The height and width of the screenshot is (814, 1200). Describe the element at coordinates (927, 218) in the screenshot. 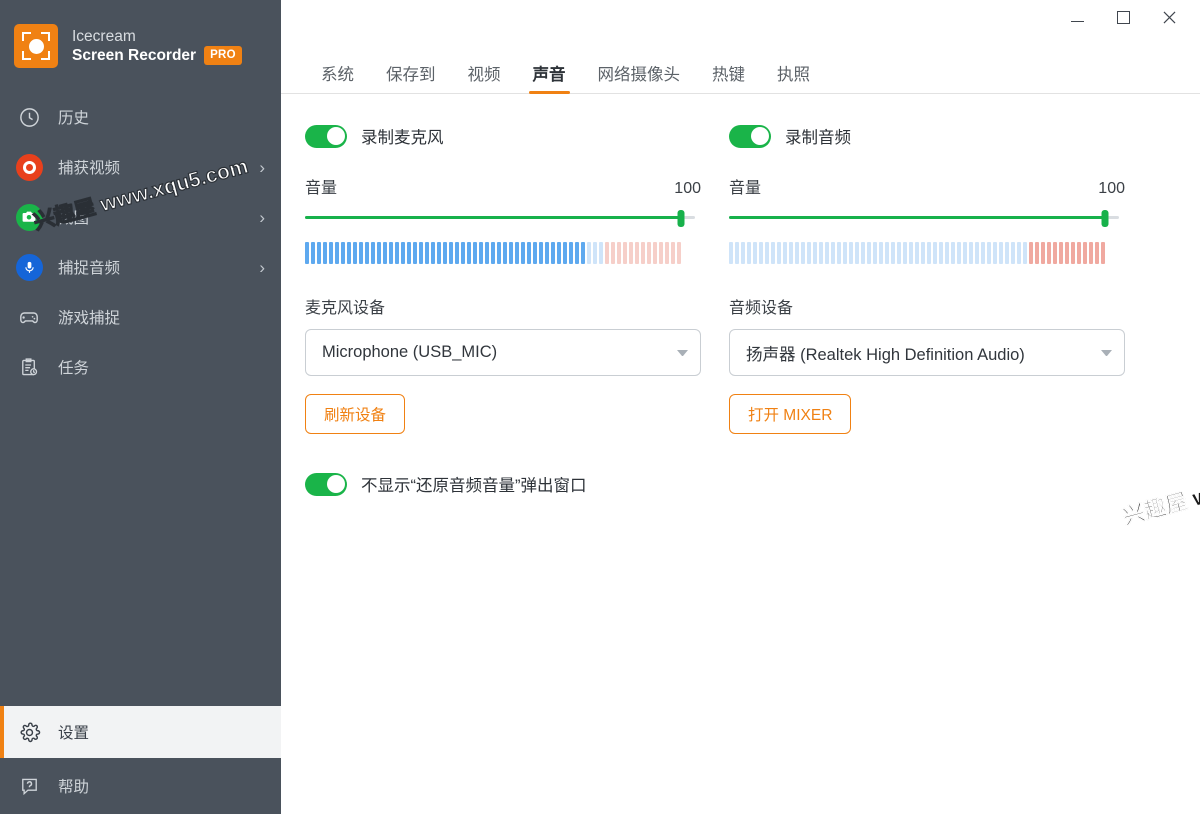

I see `audio-volume-slider` at that location.